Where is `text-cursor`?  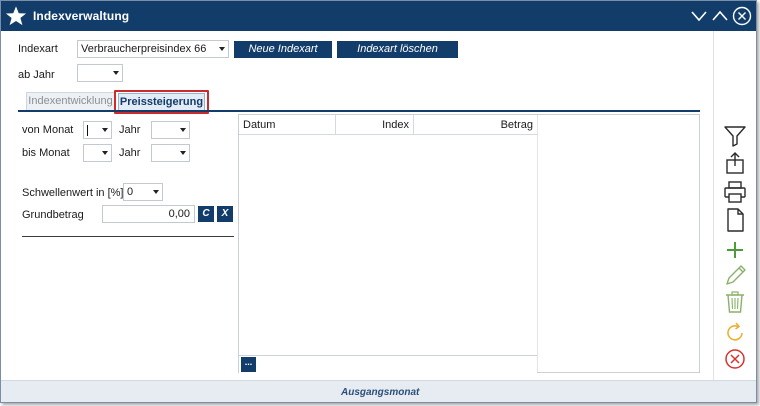
text-cursor is located at coordinates (87, 130).